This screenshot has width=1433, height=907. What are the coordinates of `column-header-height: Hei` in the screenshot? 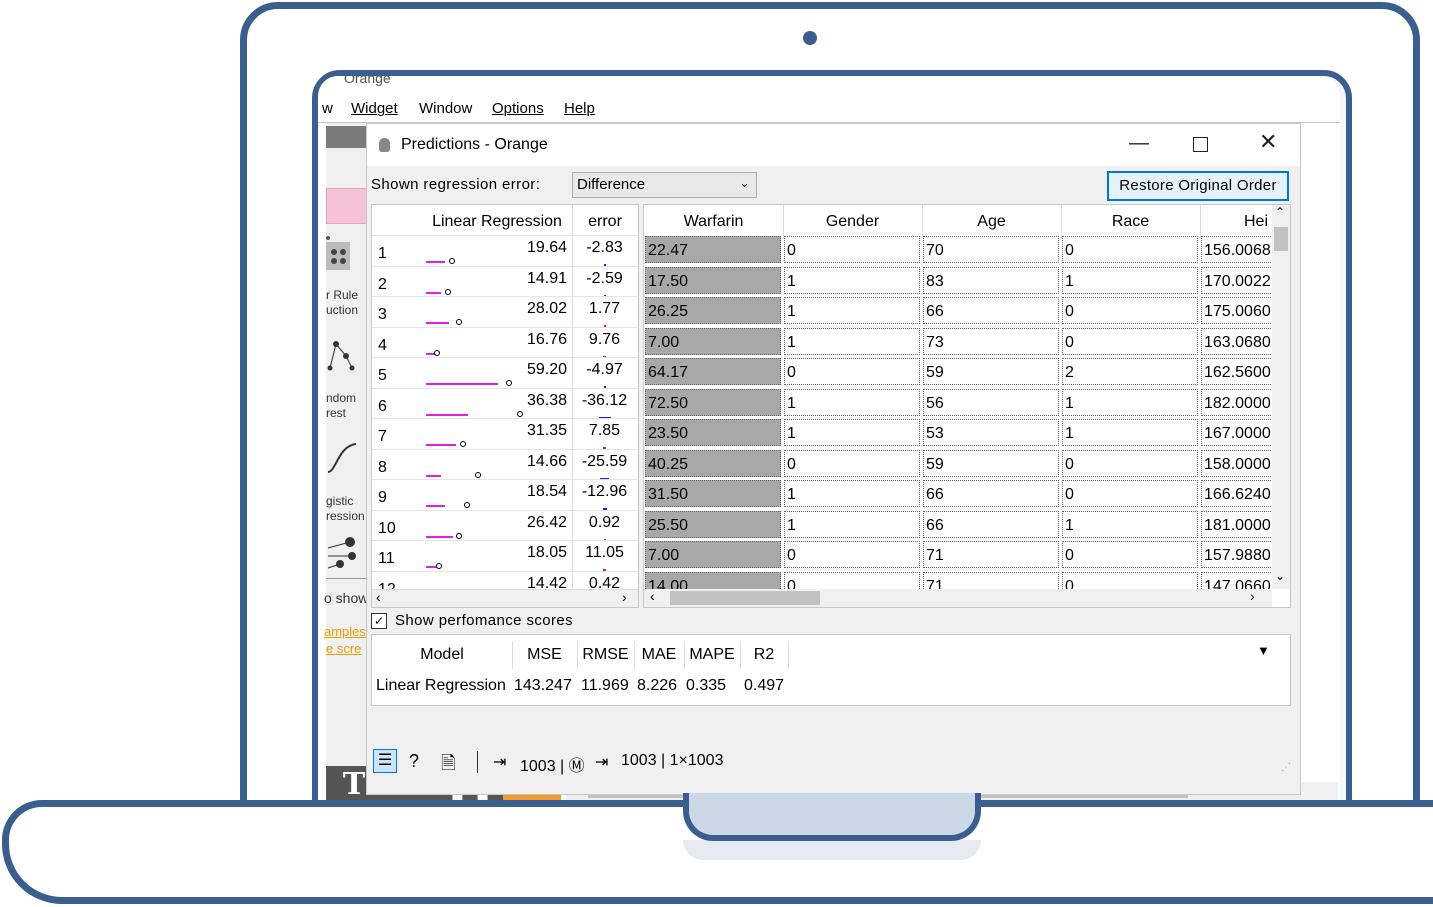 It's located at (1236, 222).